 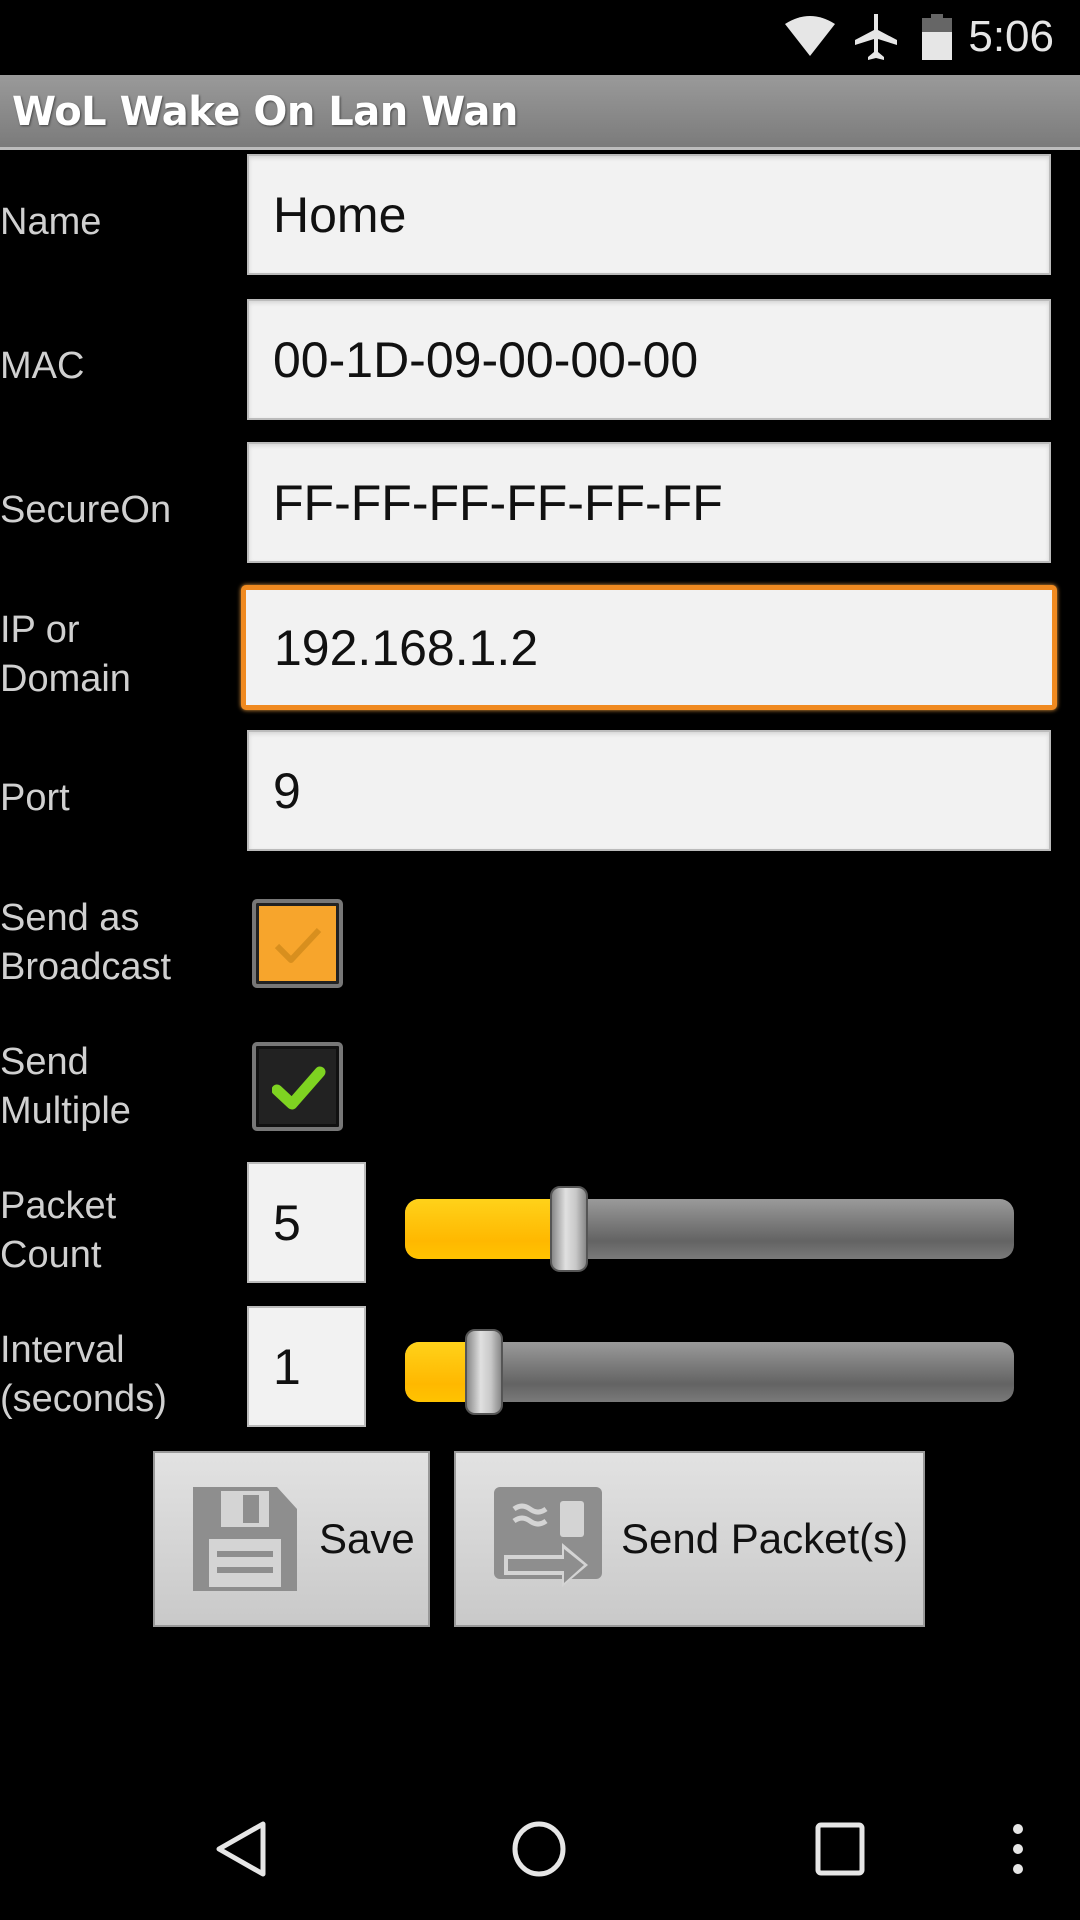 I want to click on ip-field-container, so click(x=649, y=647).